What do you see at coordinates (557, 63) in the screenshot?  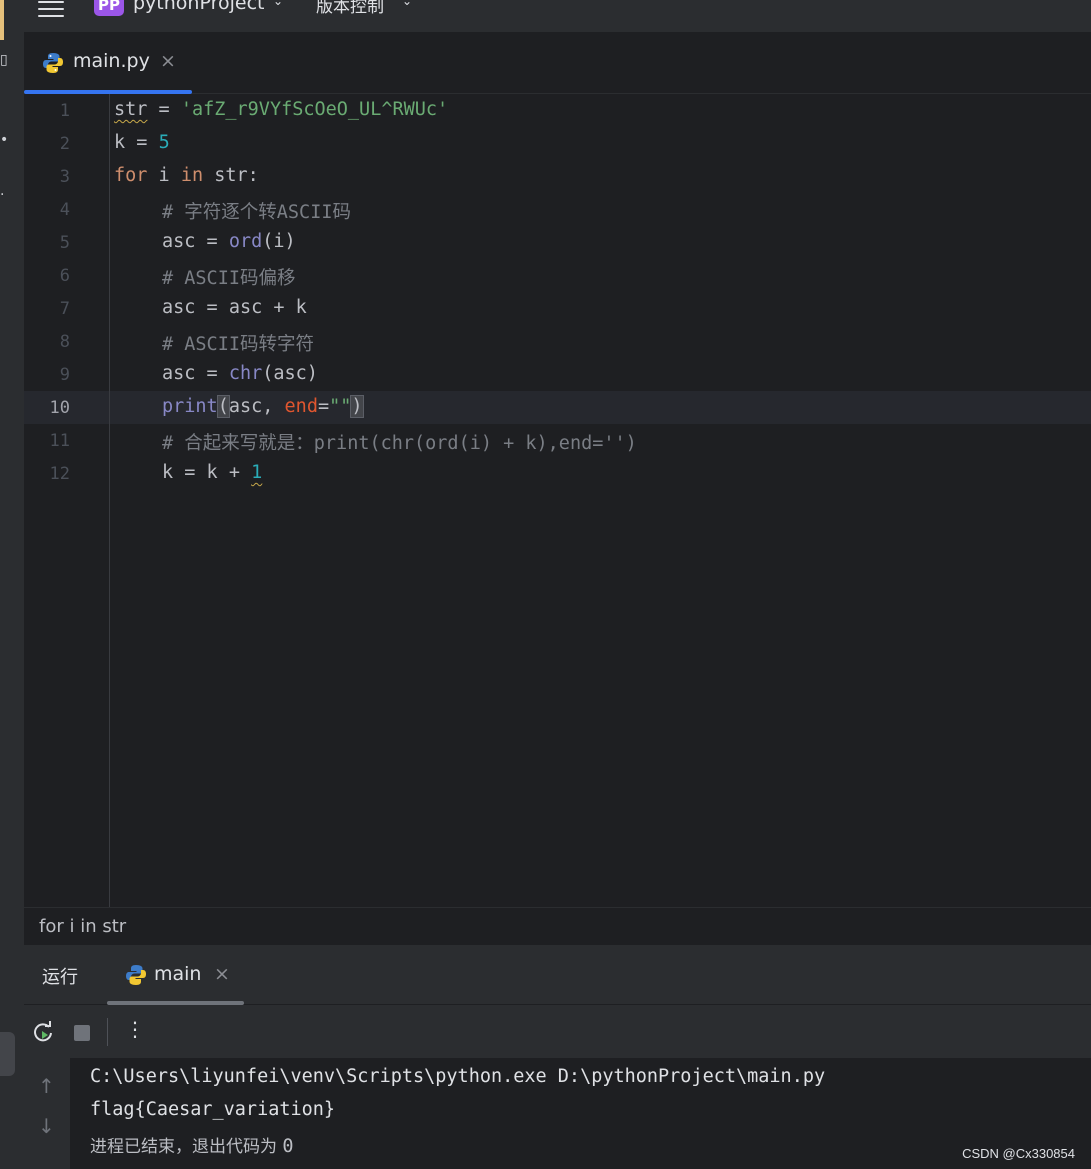 I see `editor-tab-bar: main.py ×` at bounding box center [557, 63].